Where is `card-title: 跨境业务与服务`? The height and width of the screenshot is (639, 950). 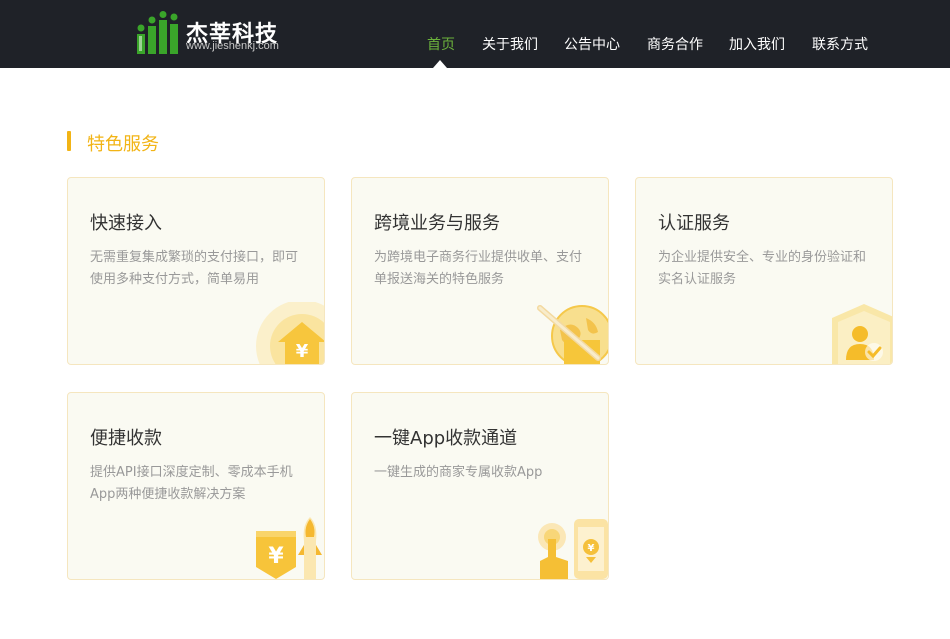 card-title: 跨境业务与服务 is located at coordinates (437, 223).